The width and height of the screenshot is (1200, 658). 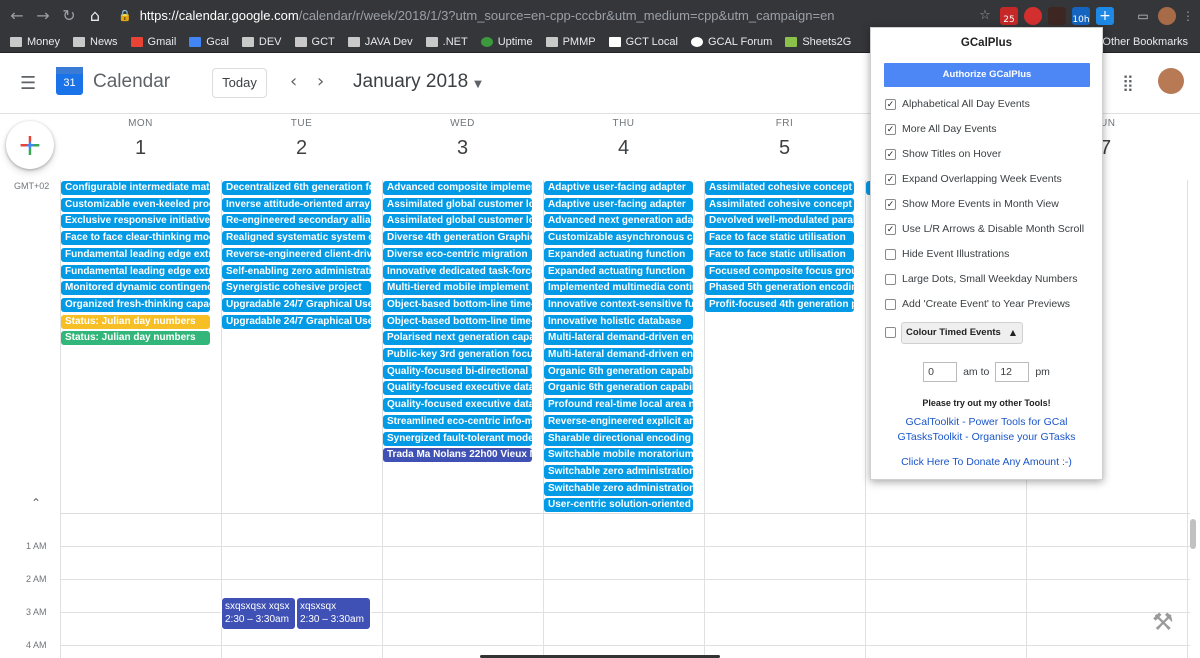 I want to click on option-row: ✓ Show Titles on Hover, so click(x=943, y=154).